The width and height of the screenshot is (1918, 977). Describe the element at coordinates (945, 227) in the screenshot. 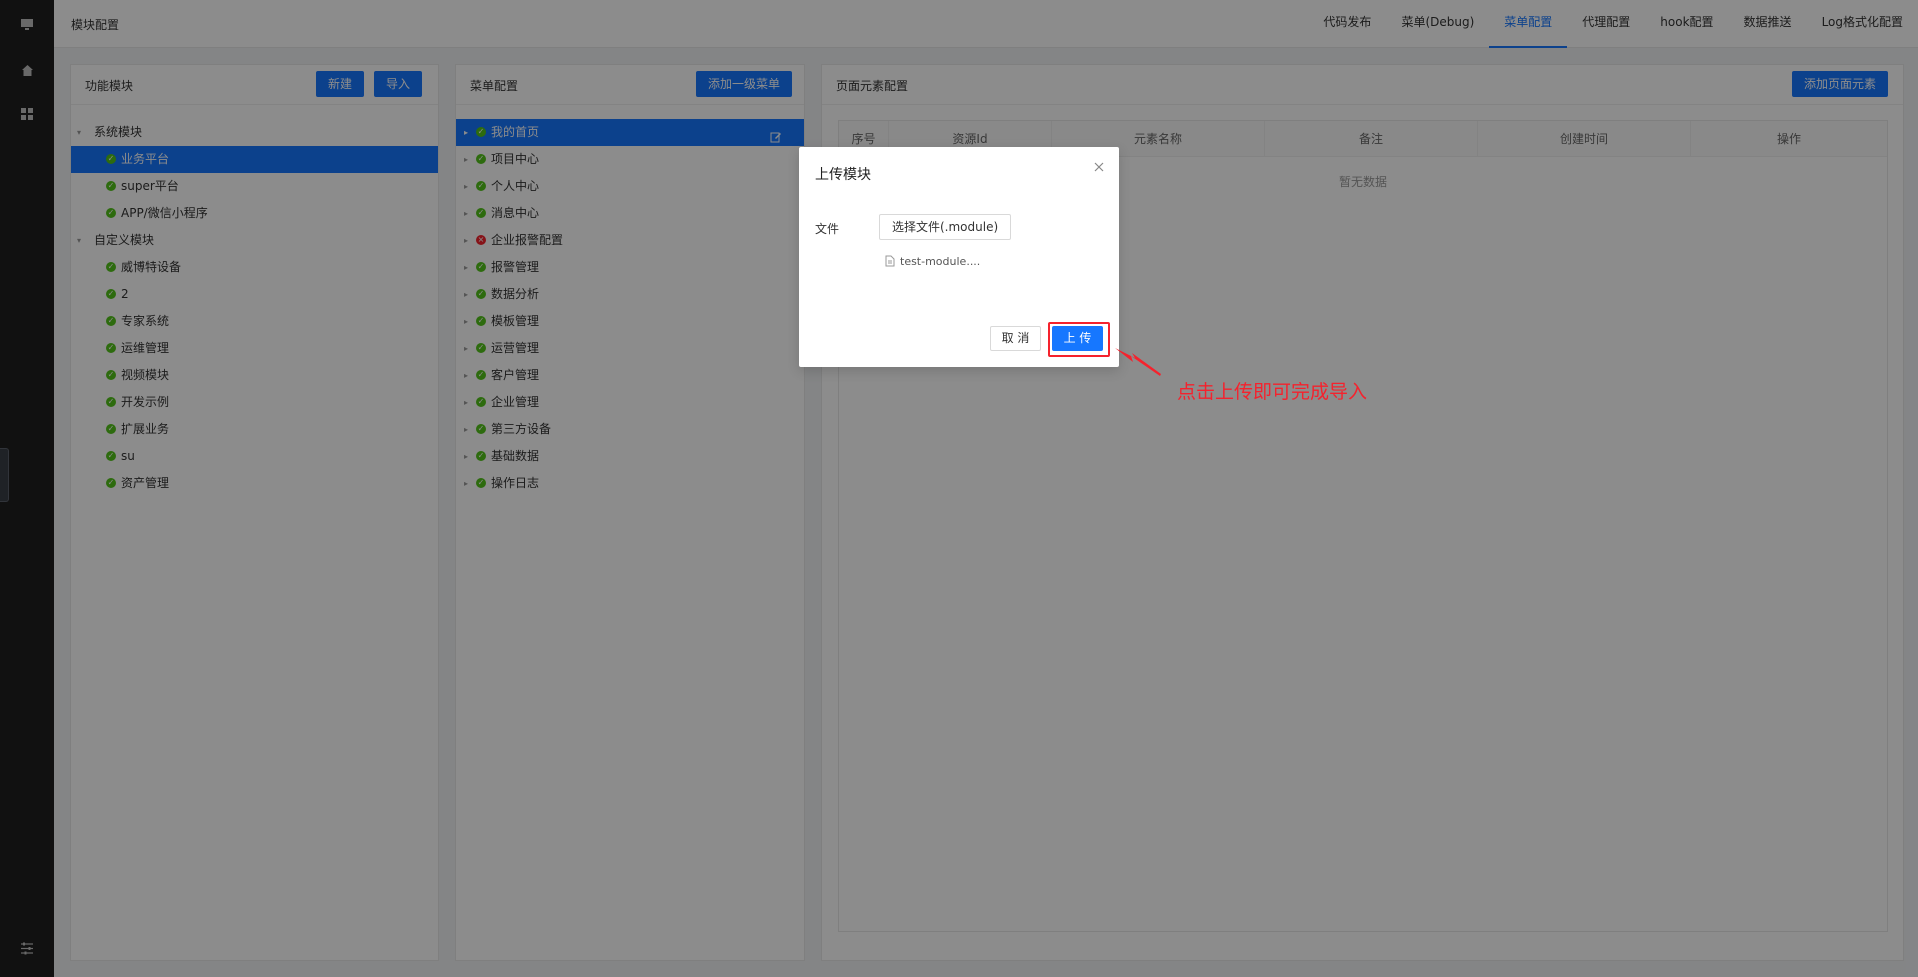

I see `choose-file-button: 选择文件(.module)` at that location.